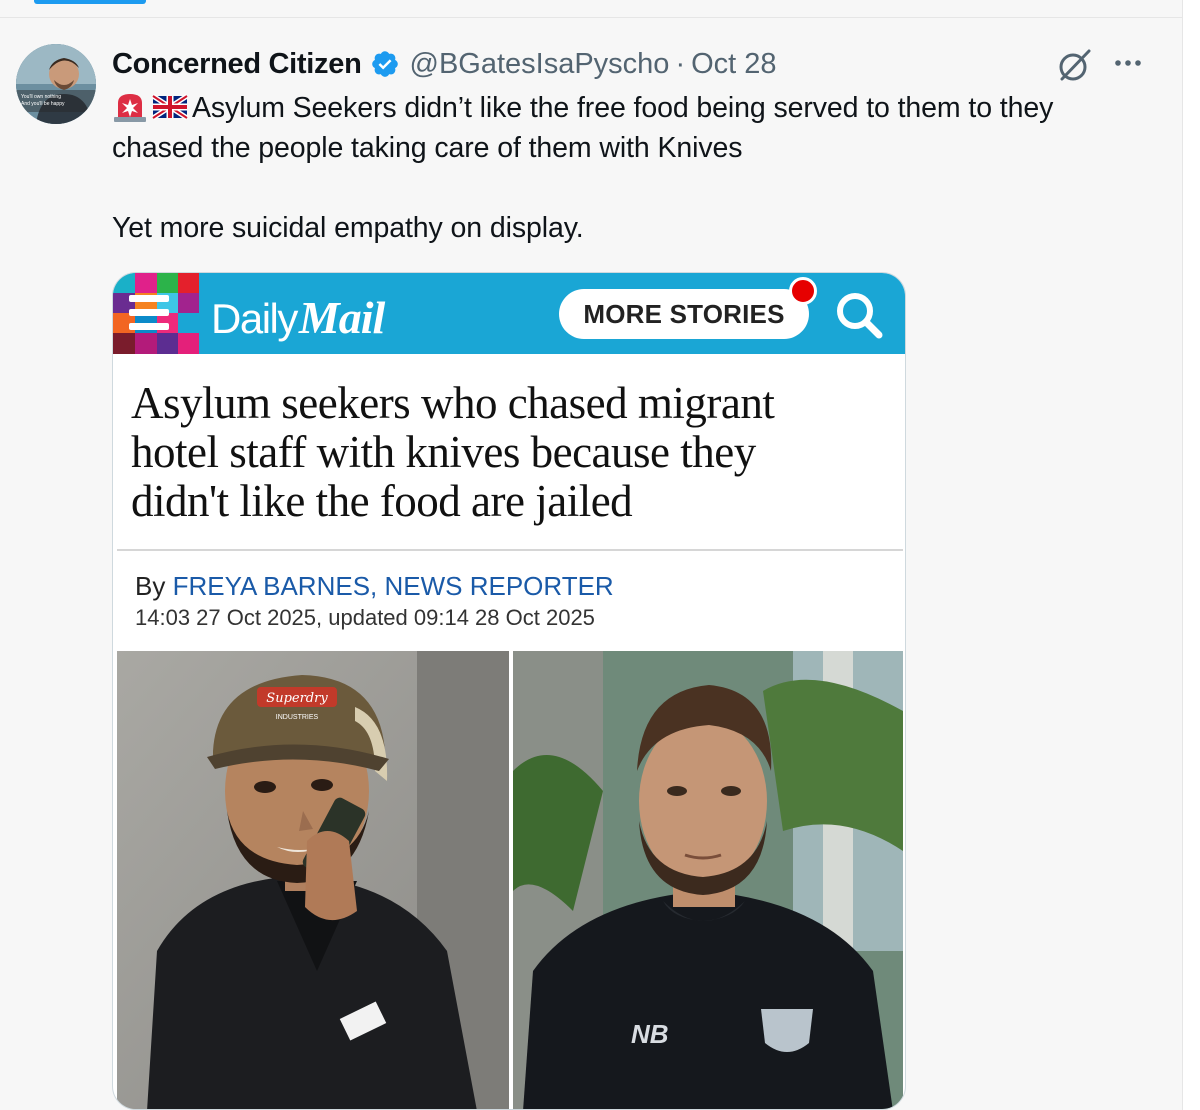 This screenshot has width=1200, height=1110. Describe the element at coordinates (41, 97) in the screenshot. I see `avatar-caption-line1: You'll own nothing` at that location.